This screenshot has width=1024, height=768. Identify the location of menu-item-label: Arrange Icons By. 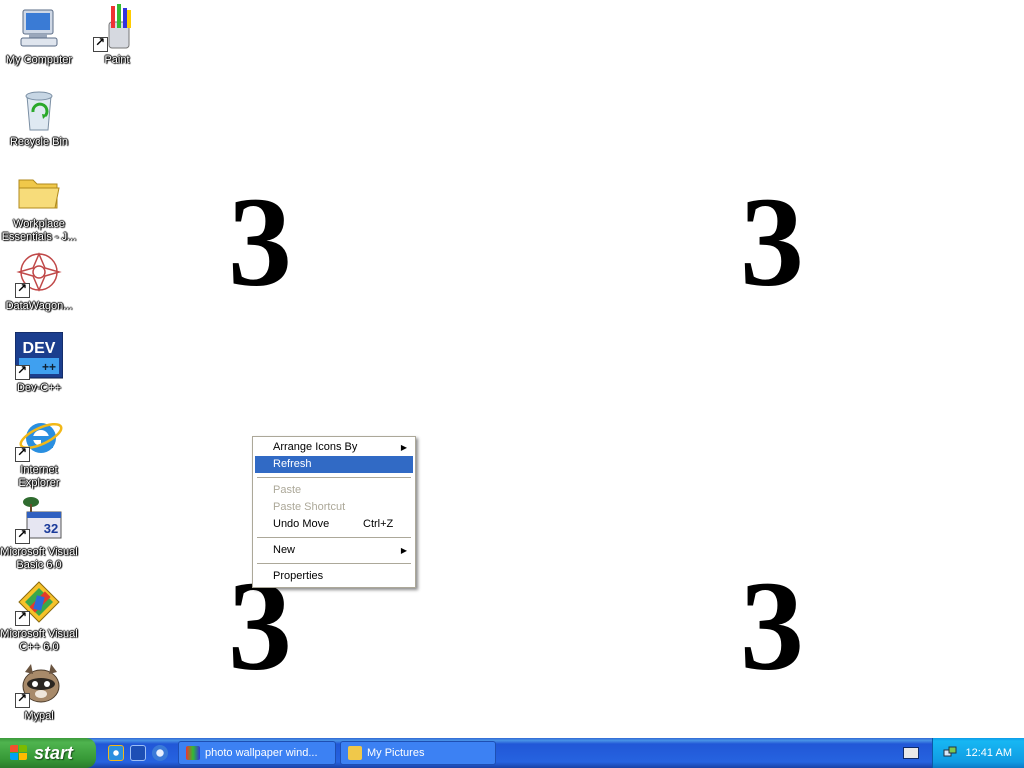
(315, 447).